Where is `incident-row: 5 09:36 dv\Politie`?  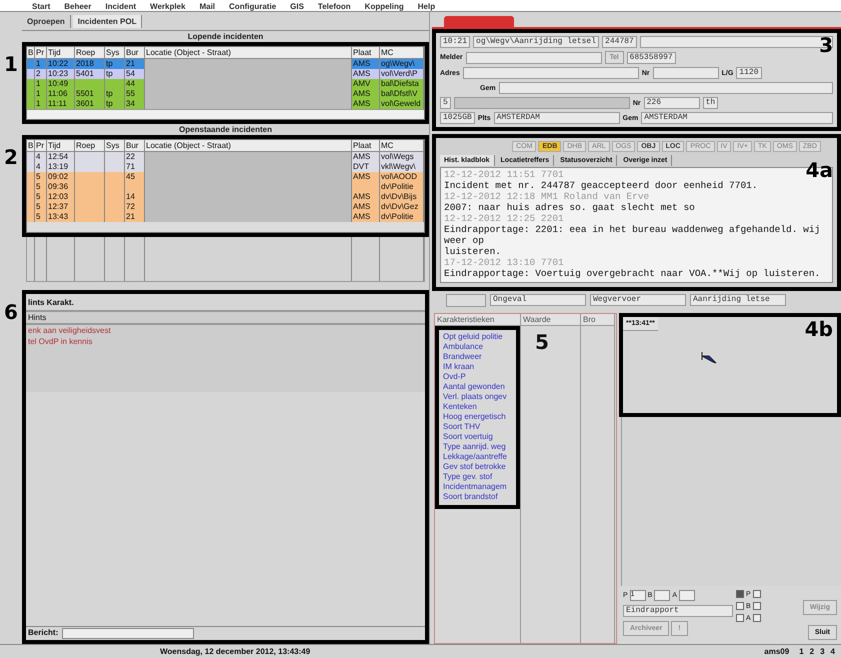 incident-row: 5 09:36 dv\Politie is located at coordinates (225, 187).